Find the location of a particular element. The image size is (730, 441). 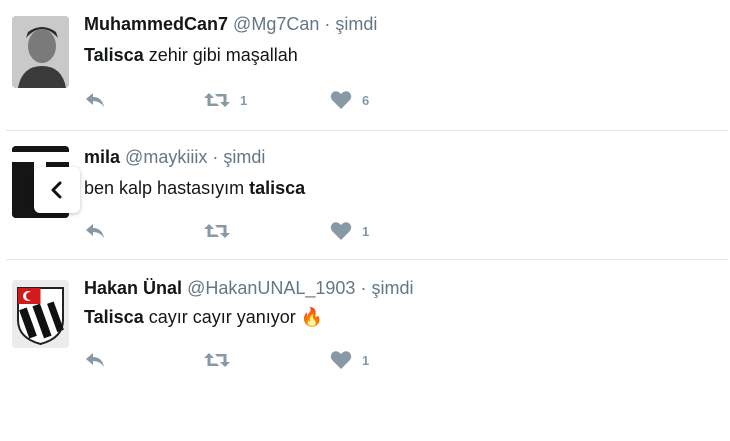

like-button: 6 is located at coordinates (349, 100).